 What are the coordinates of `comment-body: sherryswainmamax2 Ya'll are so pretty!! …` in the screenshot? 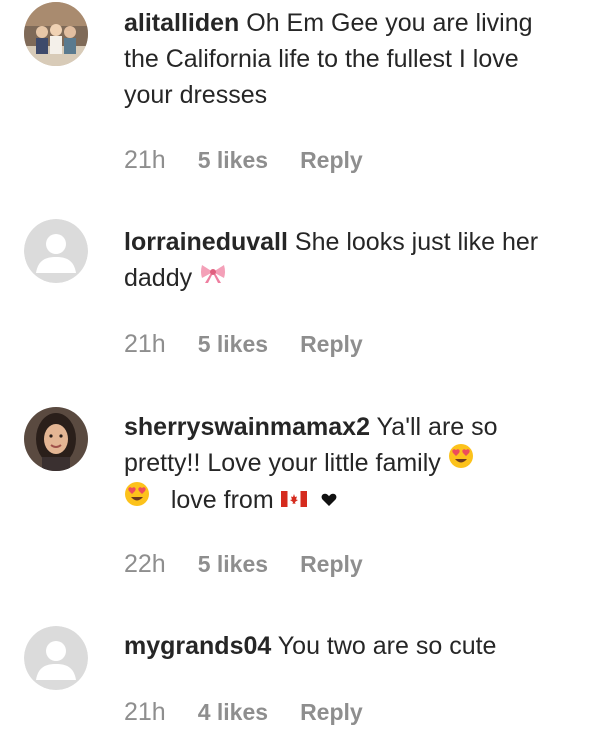 It's located at (349, 464).